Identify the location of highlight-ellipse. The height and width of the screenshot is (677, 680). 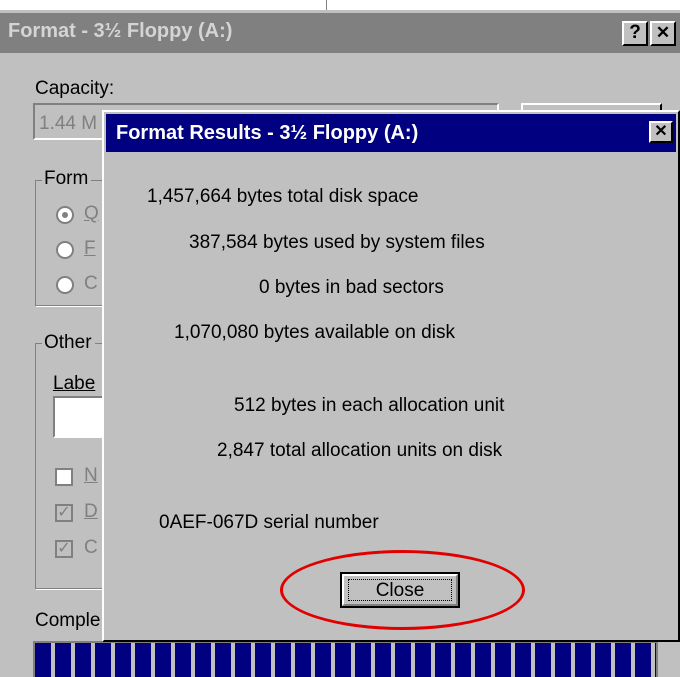
(402, 590).